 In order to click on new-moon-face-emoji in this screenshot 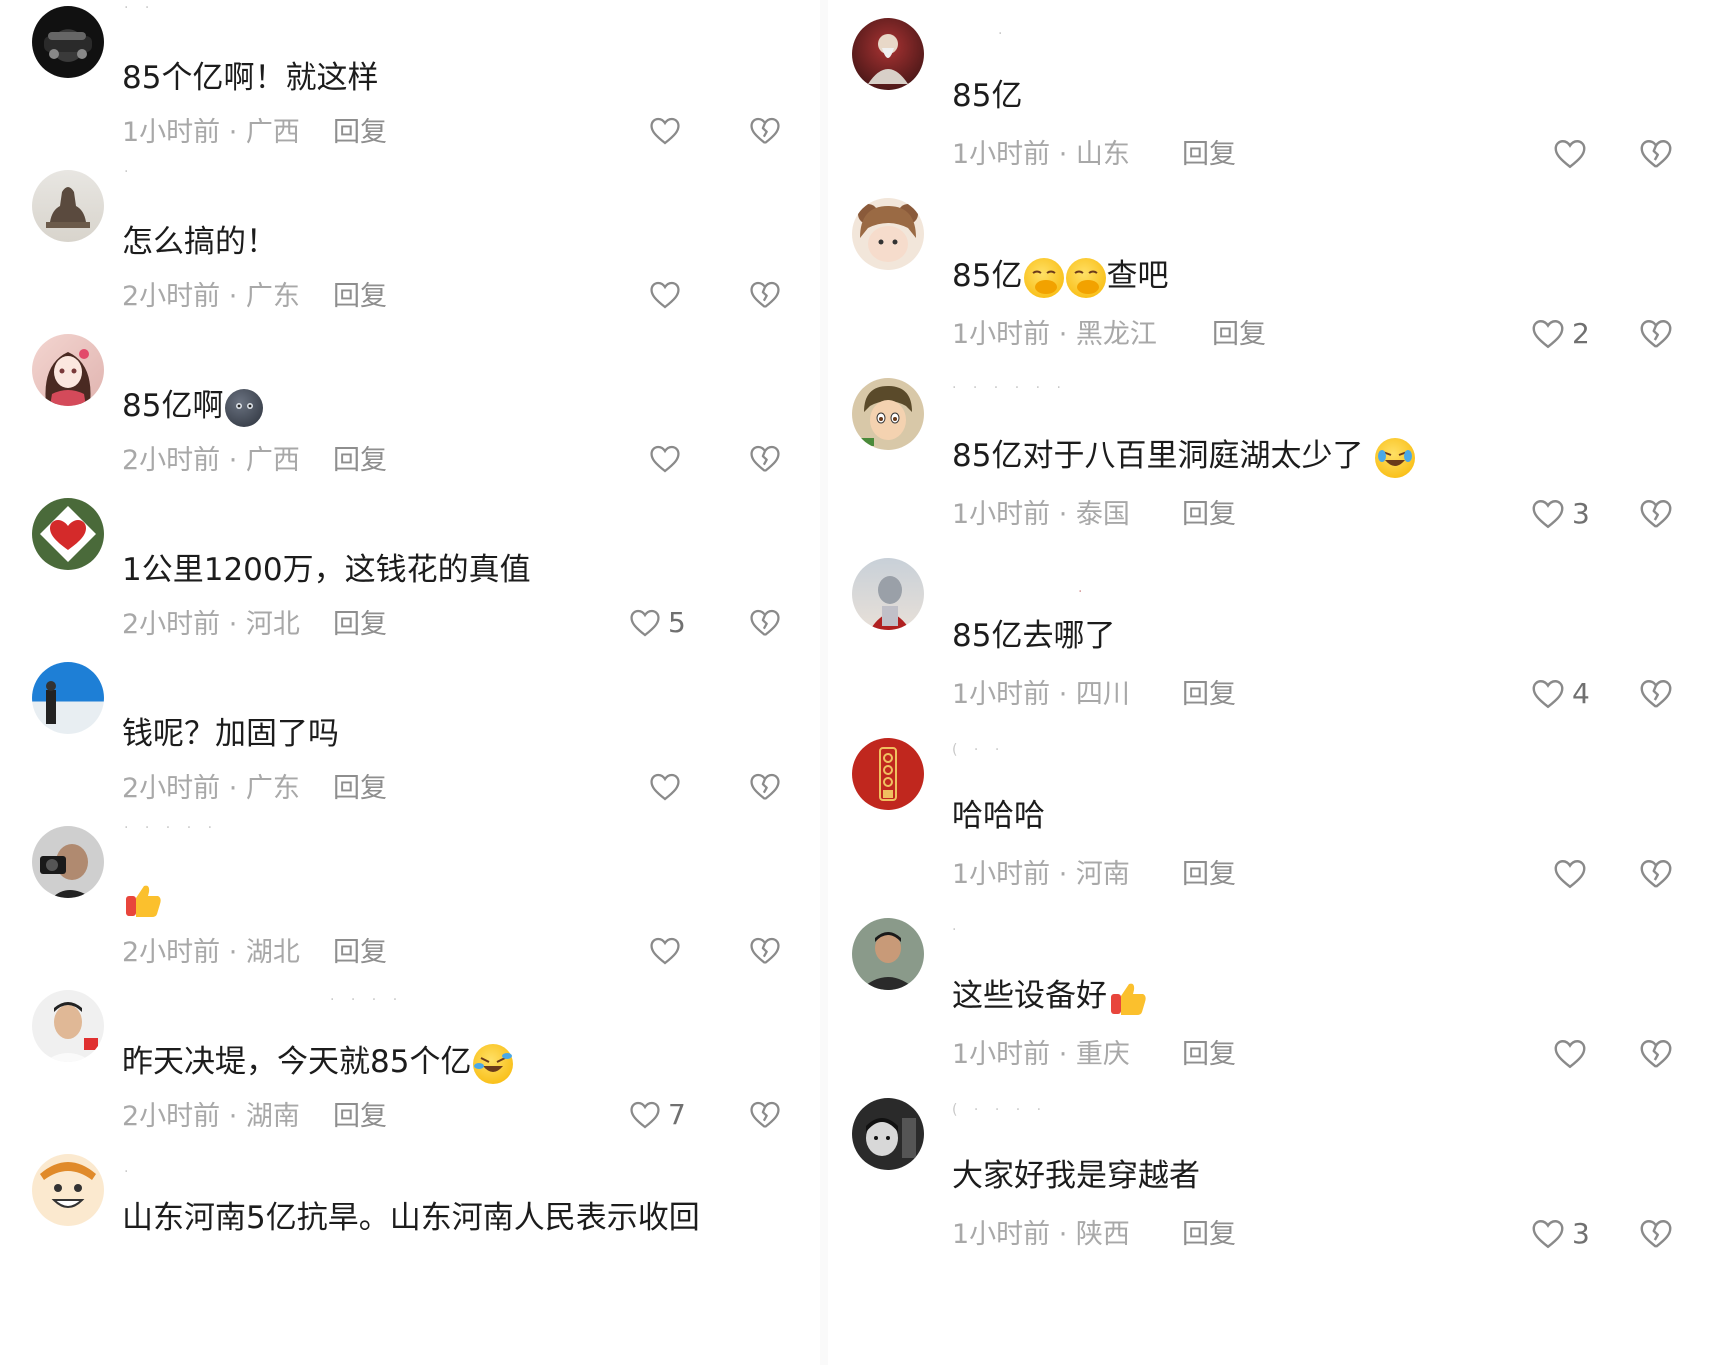, I will do `click(244, 407)`.